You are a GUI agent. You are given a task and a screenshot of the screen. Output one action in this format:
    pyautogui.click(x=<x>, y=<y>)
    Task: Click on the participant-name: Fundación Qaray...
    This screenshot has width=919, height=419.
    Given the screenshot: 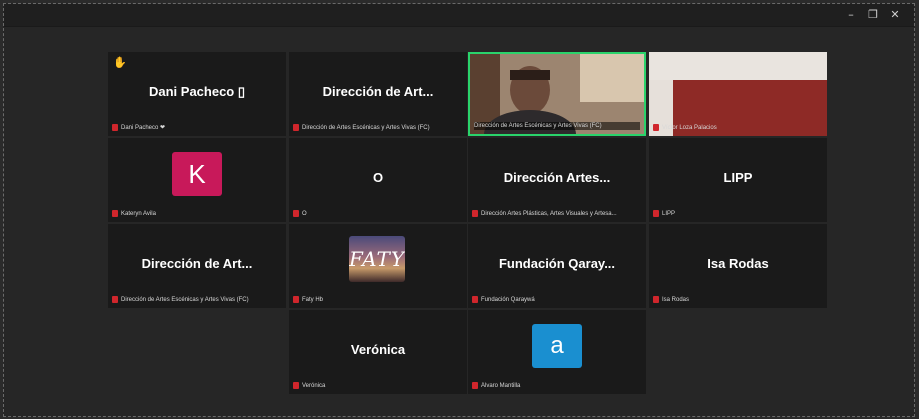 What is the action you would take?
    pyautogui.click(x=557, y=263)
    